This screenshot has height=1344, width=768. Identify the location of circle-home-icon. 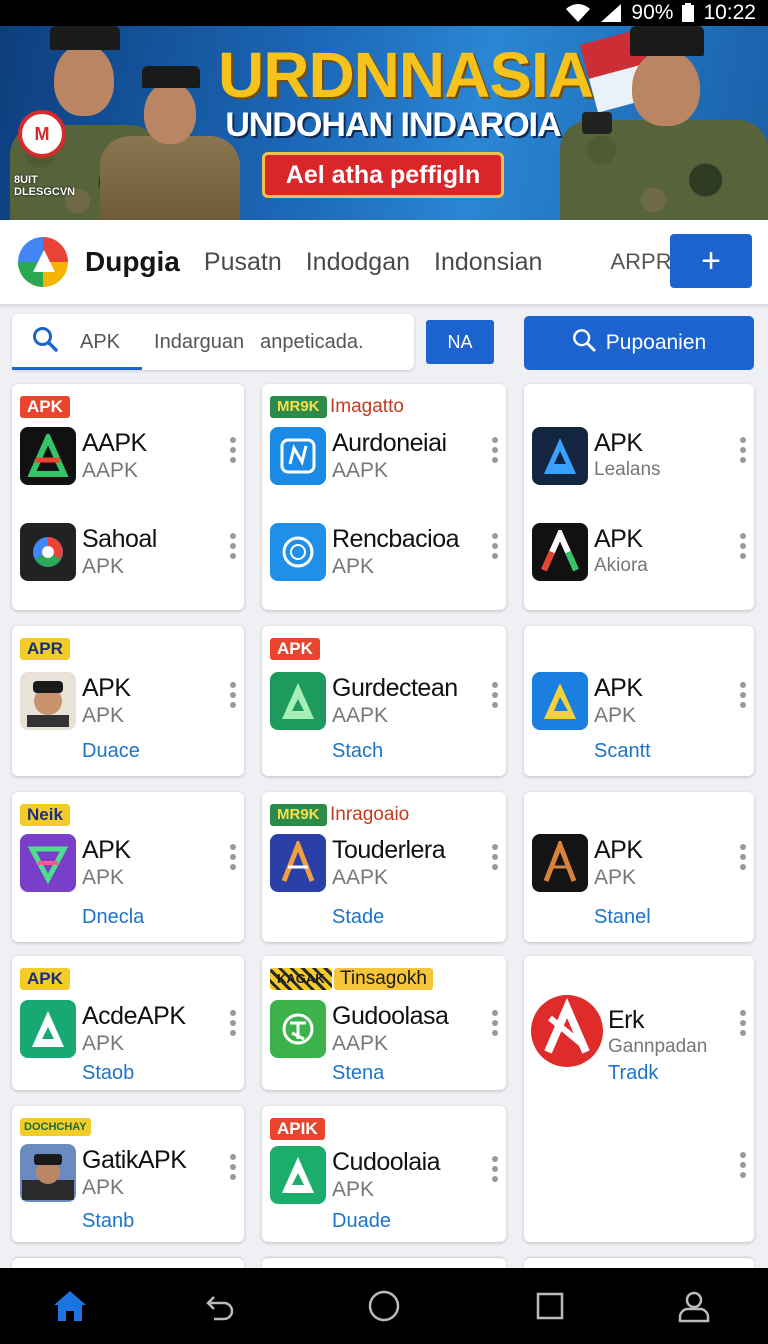
(384, 1306).